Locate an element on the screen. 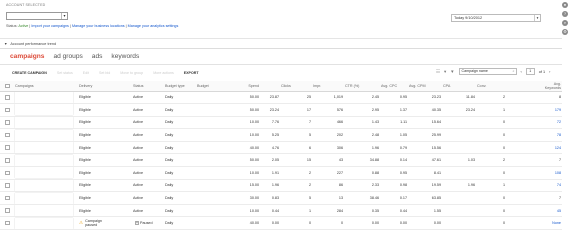  keywords-cell: 72 is located at coordinates (547, 123).